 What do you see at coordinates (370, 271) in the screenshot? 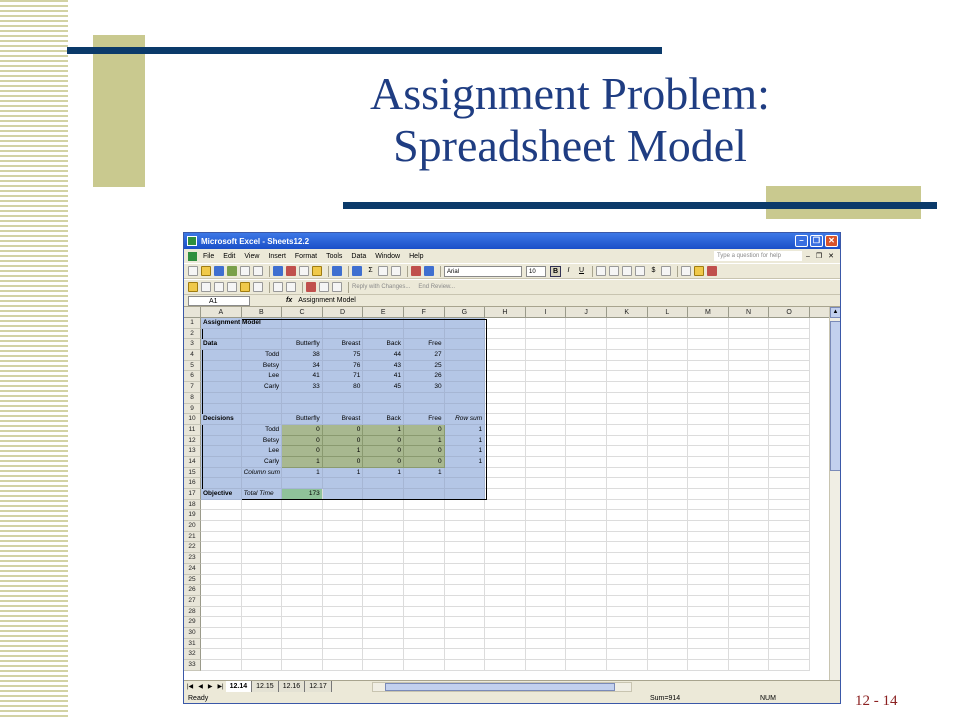
I see `autosum-icon: Σ` at bounding box center [370, 271].